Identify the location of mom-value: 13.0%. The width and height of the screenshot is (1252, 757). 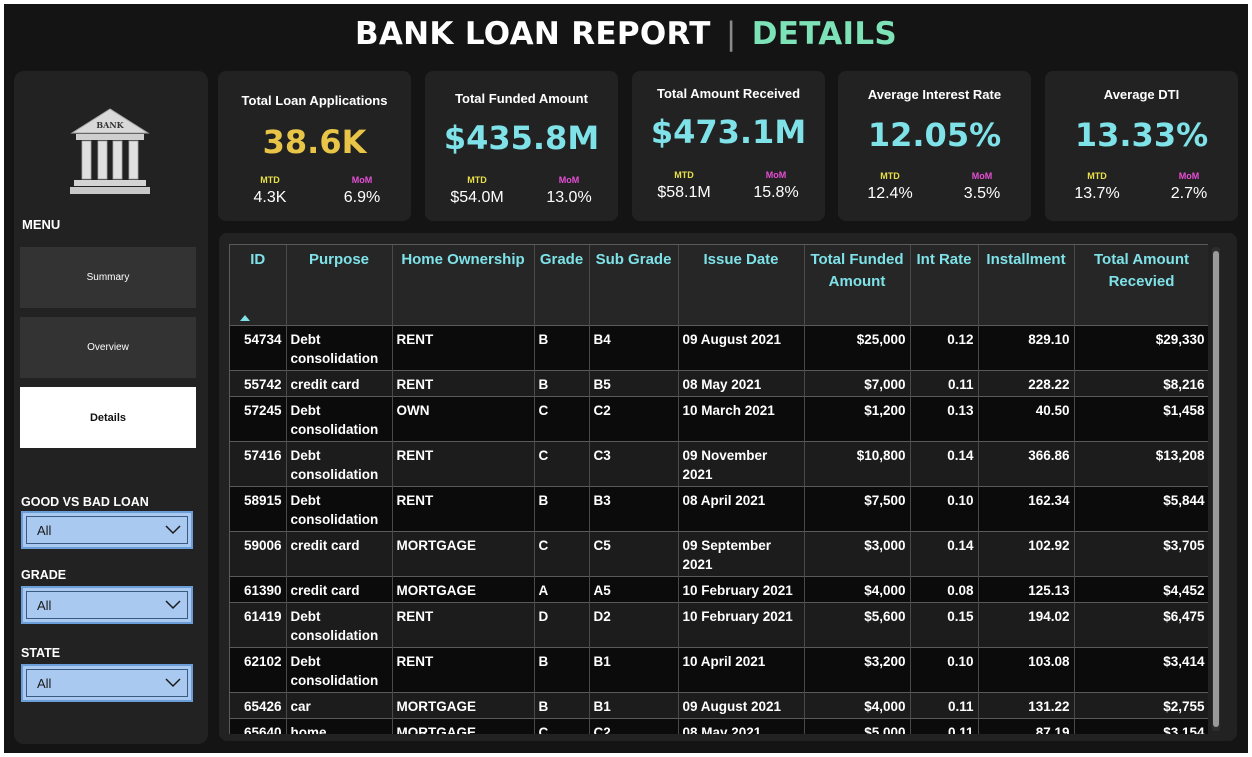
(569, 197).